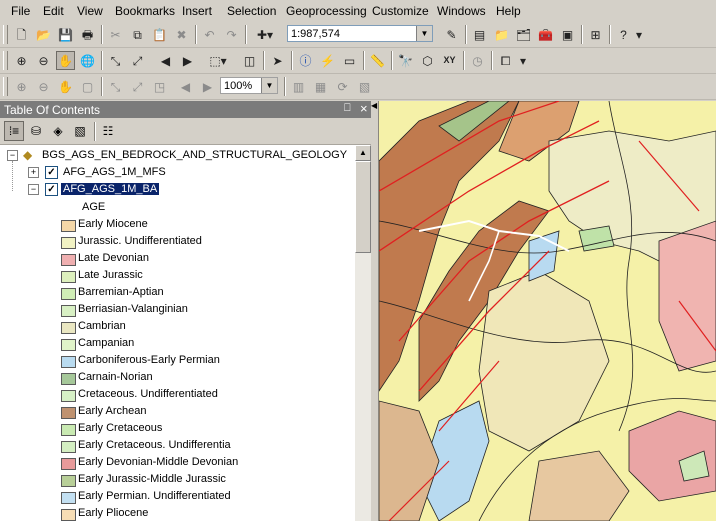  What do you see at coordinates (53, 11) in the screenshot?
I see `menu-edit: Edit` at bounding box center [53, 11].